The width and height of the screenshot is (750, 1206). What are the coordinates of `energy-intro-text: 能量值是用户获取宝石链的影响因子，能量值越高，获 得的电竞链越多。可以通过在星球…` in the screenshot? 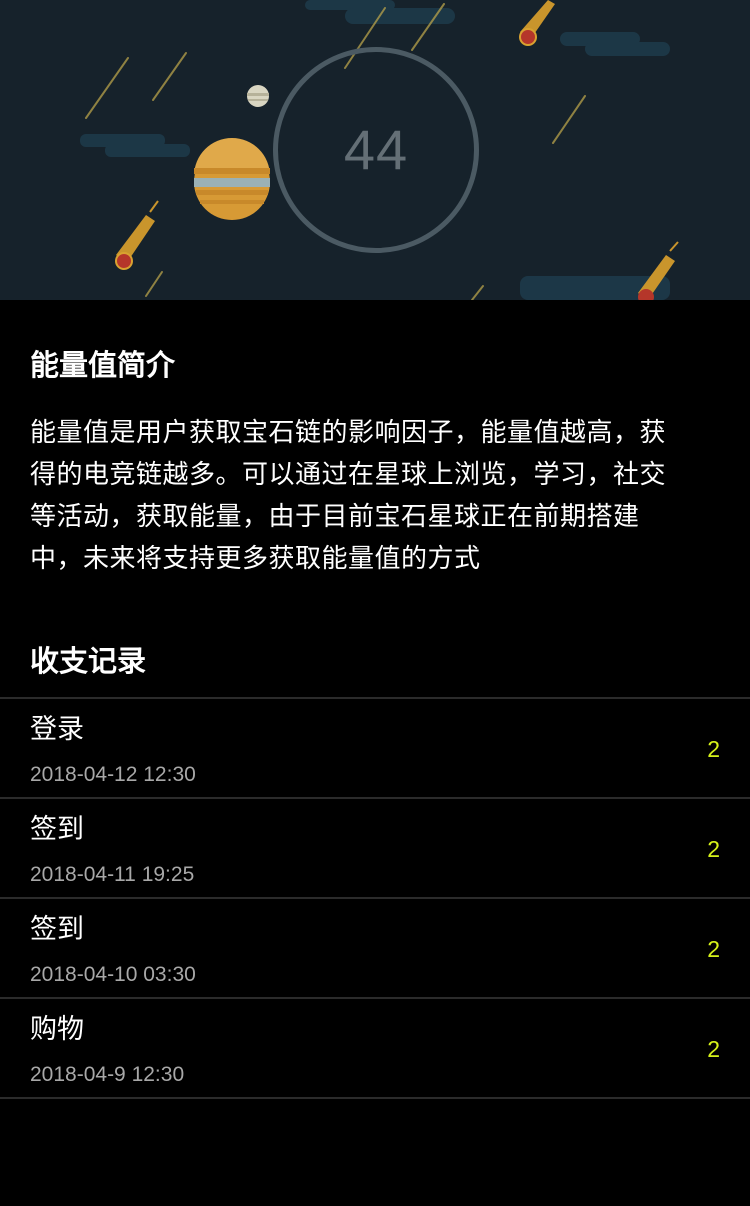 It's located at (375, 496).